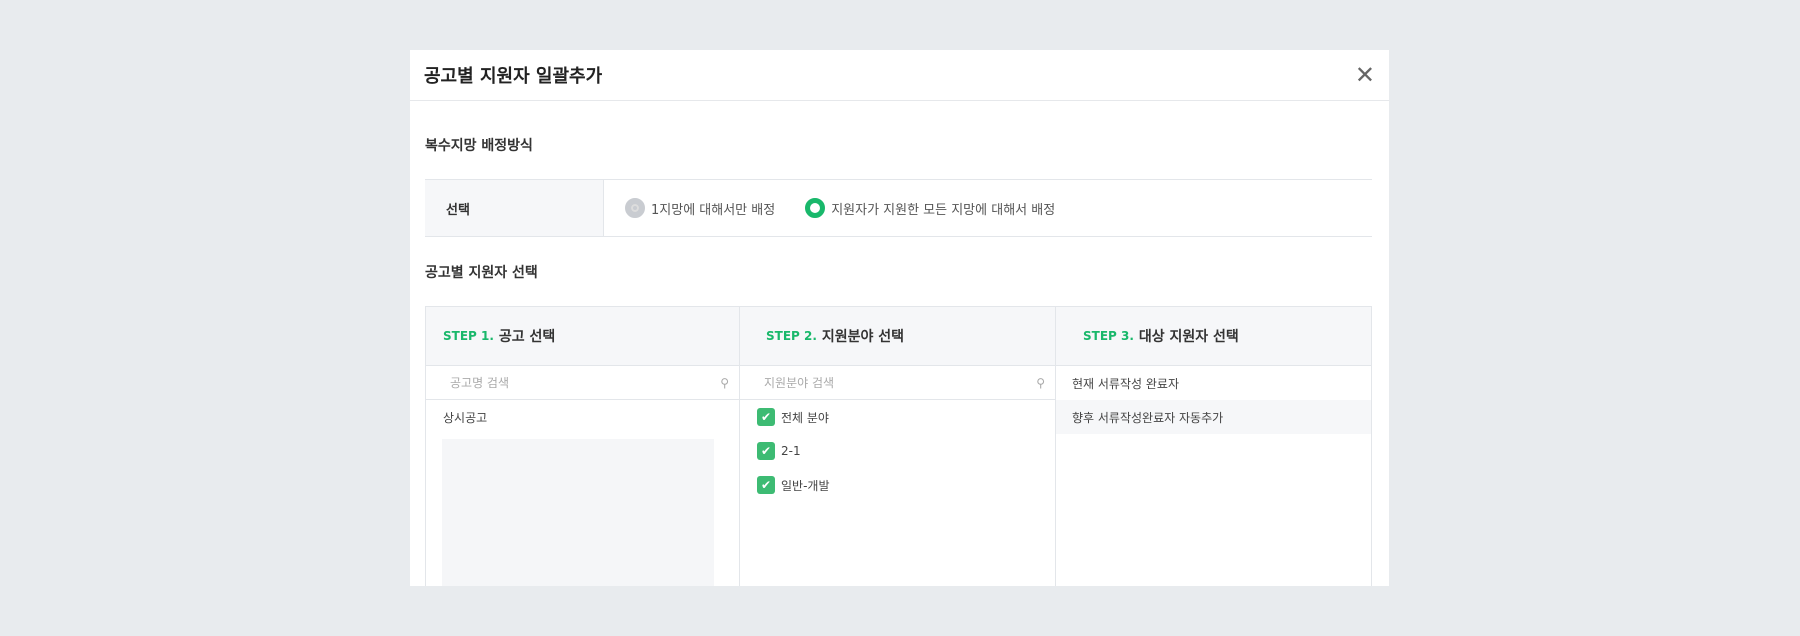  I want to click on radio-label: 1지망에 대해서만 배정, so click(713, 210).